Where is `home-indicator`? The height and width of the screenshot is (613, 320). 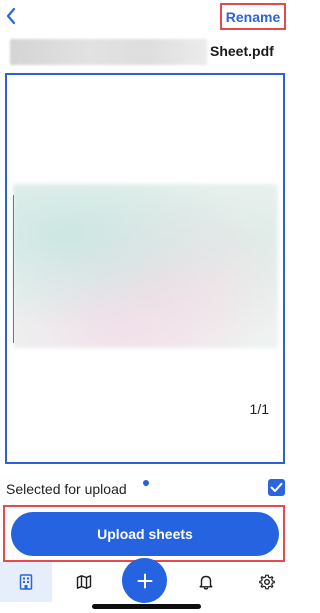 home-indicator is located at coordinates (146, 606).